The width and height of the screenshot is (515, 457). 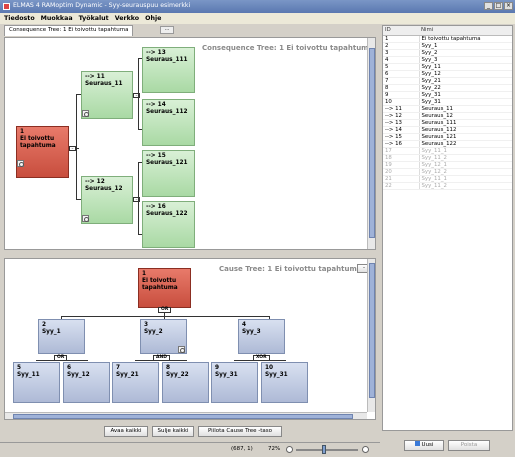 I want to click on collapse-all-button: Sulje kaikki, so click(x=173, y=431).